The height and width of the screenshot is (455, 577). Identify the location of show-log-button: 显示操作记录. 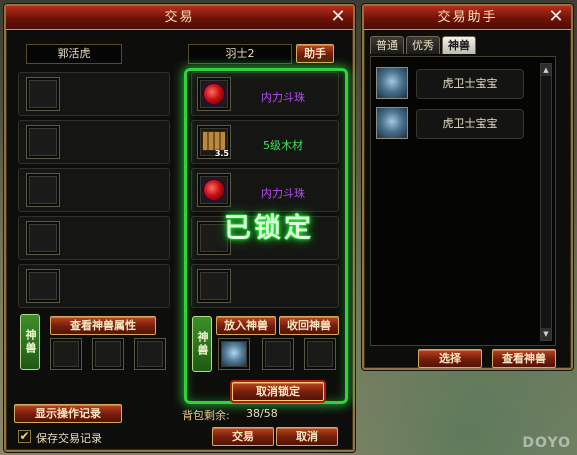
(68, 413).